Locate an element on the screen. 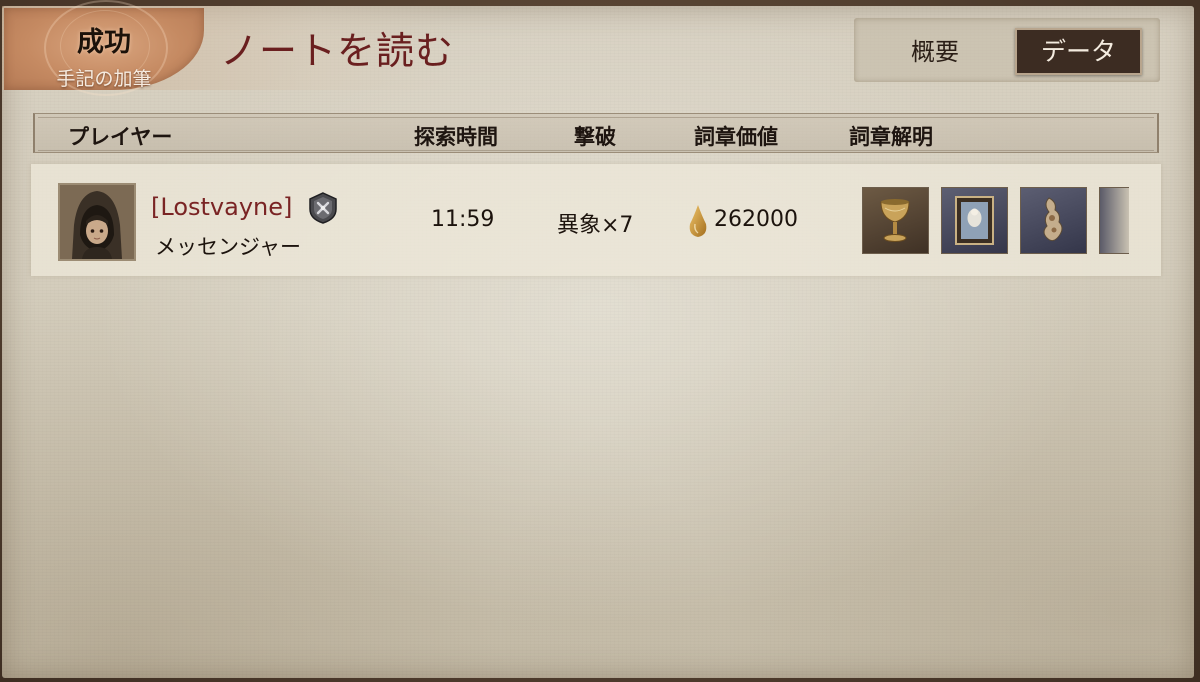 This screenshot has width=1200, height=682. explore-time-value: 11:59 is located at coordinates (463, 219).